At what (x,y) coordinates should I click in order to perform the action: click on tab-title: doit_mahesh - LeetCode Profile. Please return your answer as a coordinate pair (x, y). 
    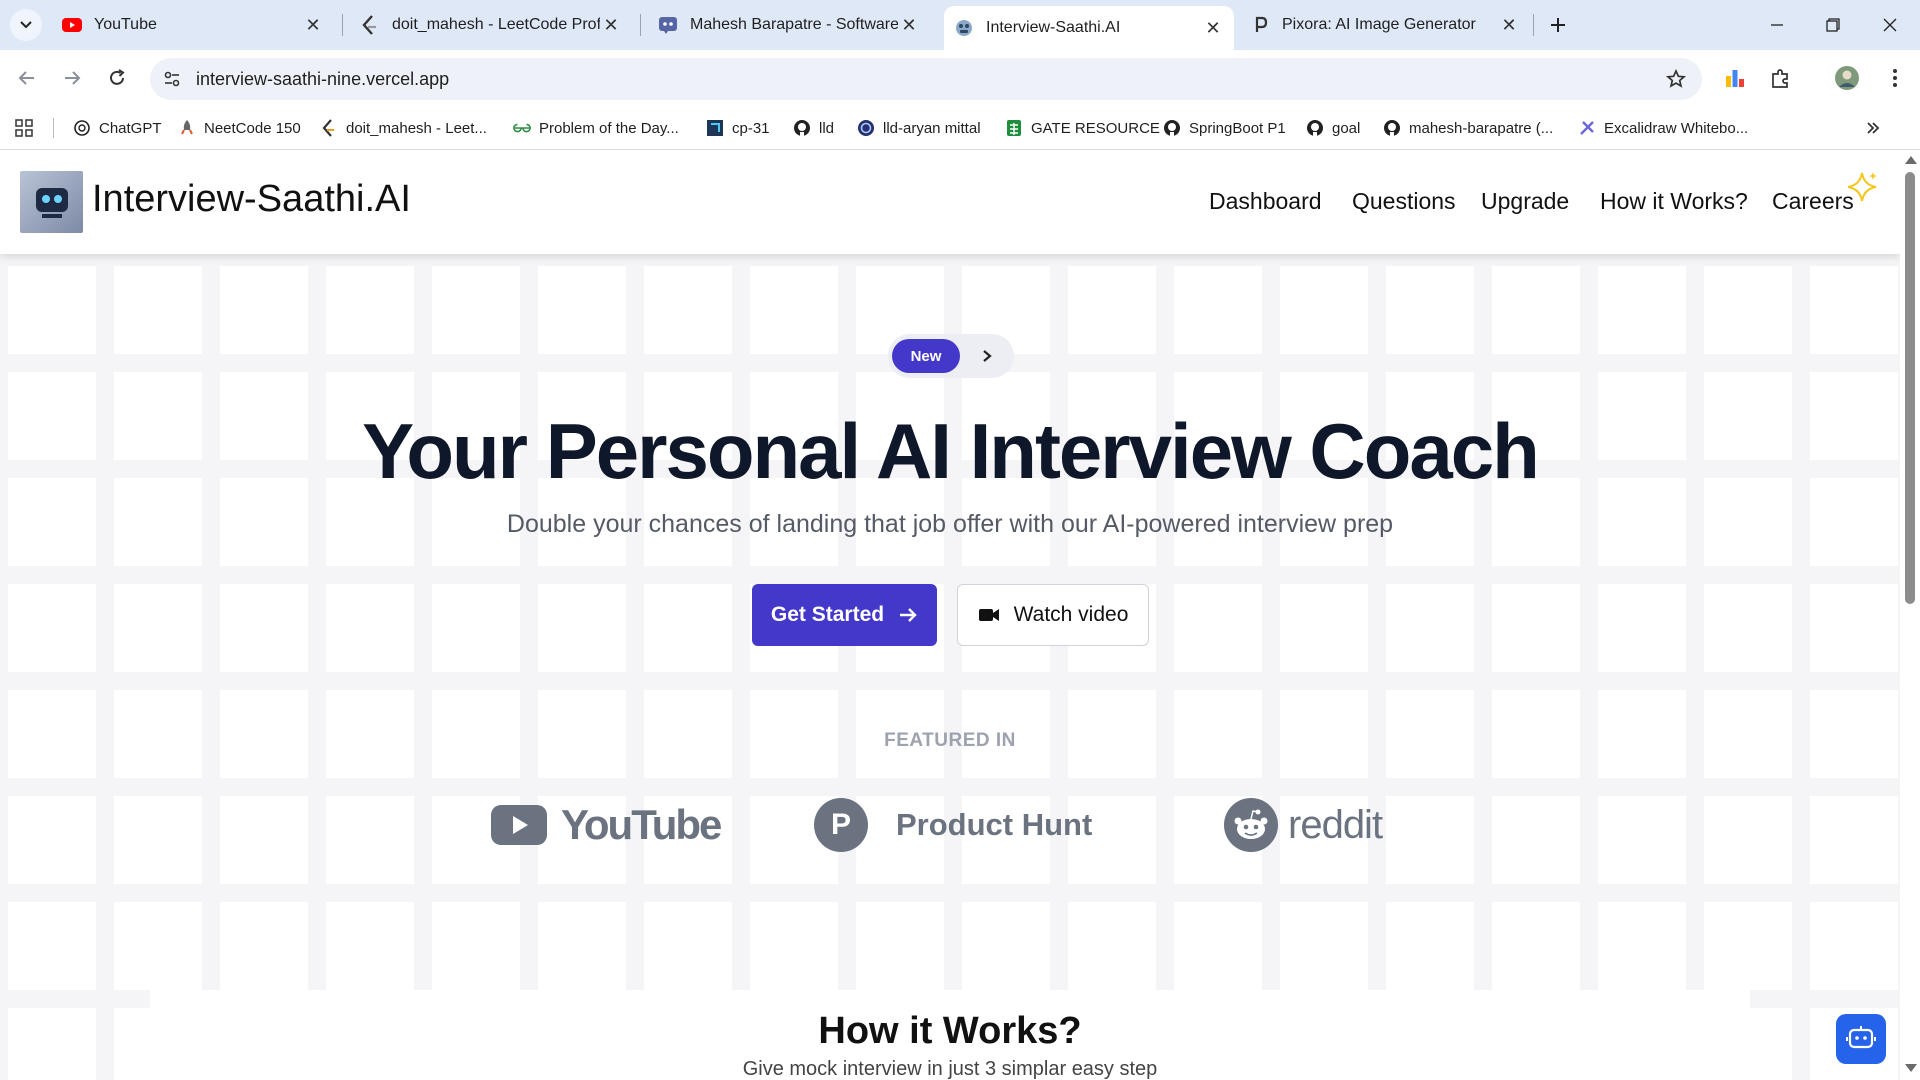
    Looking at the image, I should click on (496, 24).